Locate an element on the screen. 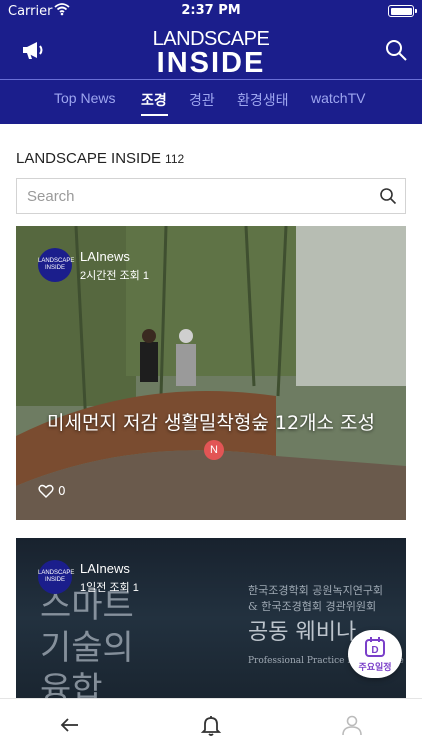 The width and height of the screenshot is (422, 750). clock: 2:37 PM is located at coordinates (211, 10).